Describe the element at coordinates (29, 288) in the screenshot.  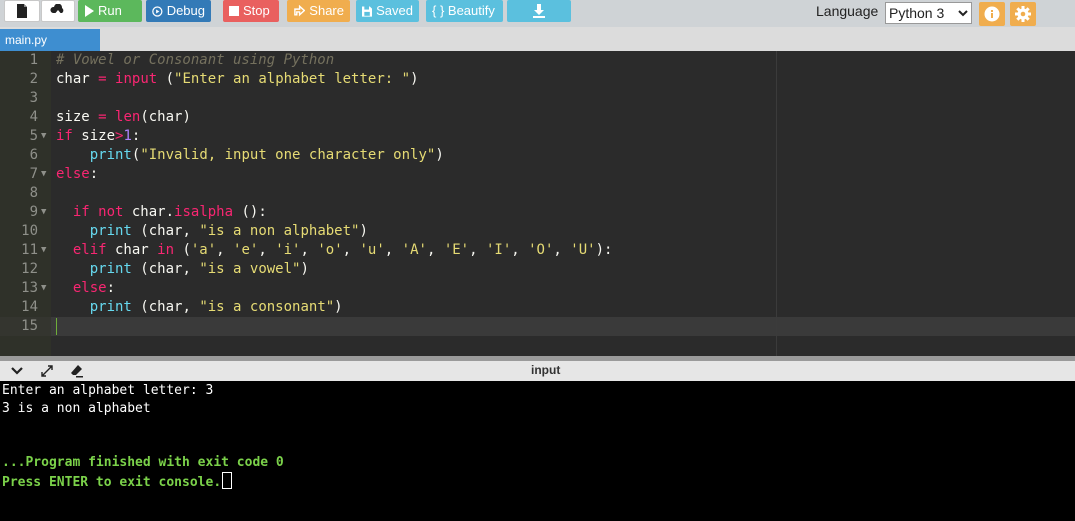
I see `line-number: 13` at that location.